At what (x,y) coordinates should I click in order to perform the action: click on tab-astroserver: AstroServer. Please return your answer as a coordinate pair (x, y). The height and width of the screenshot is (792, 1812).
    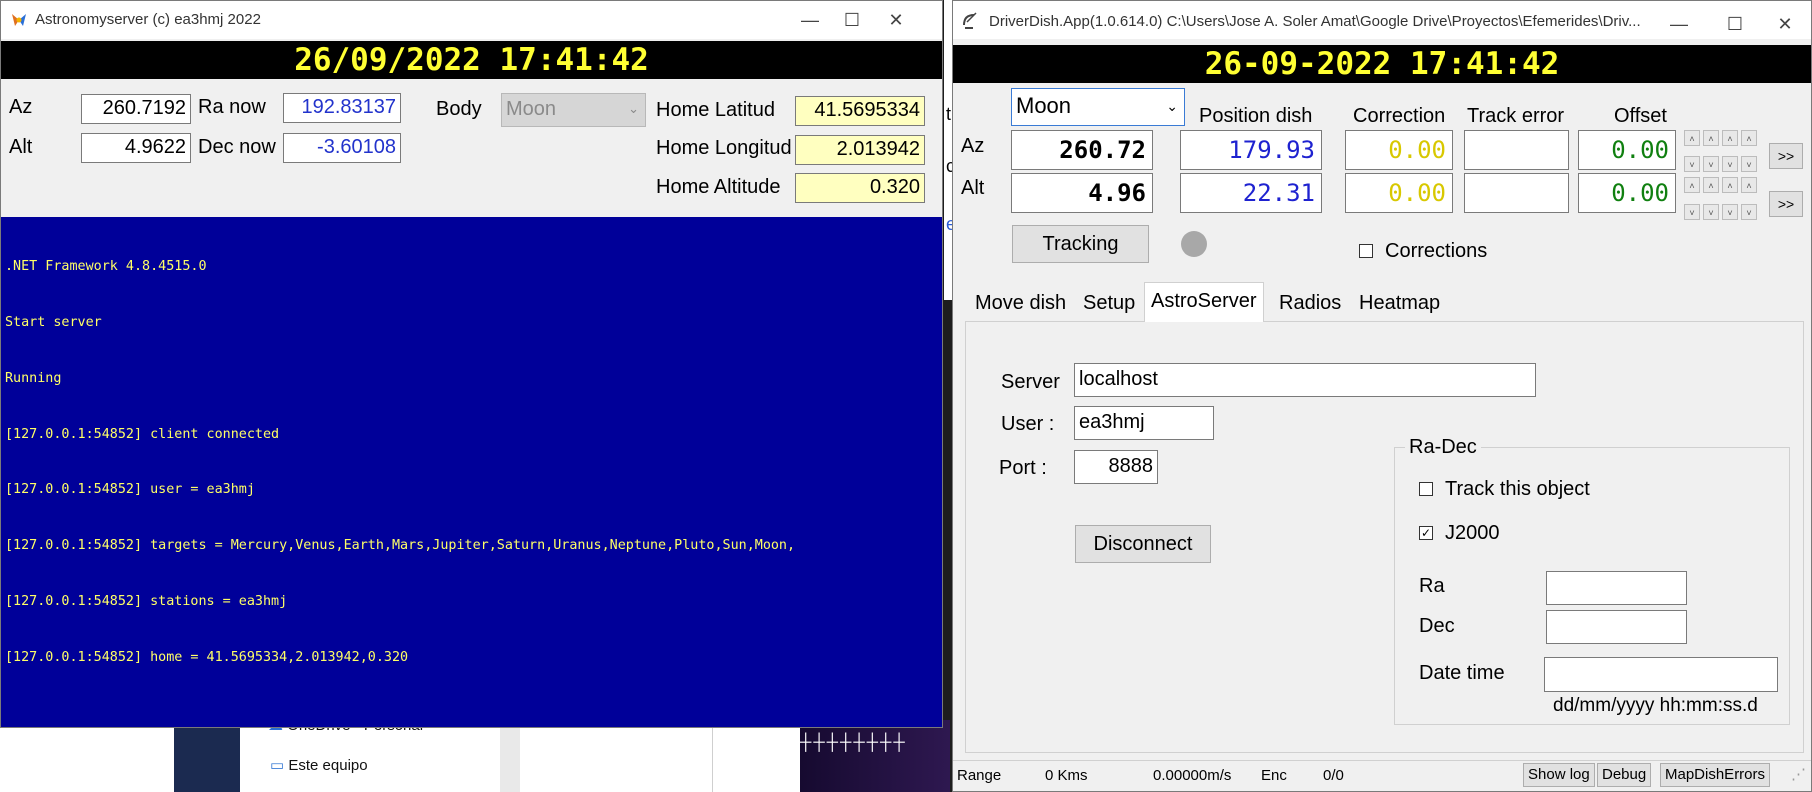
    Looking at the image, I should click on (1204, 302).